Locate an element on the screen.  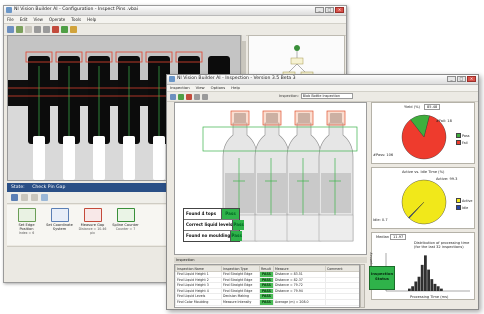
settings-icon is located at coordinates (73, 29).